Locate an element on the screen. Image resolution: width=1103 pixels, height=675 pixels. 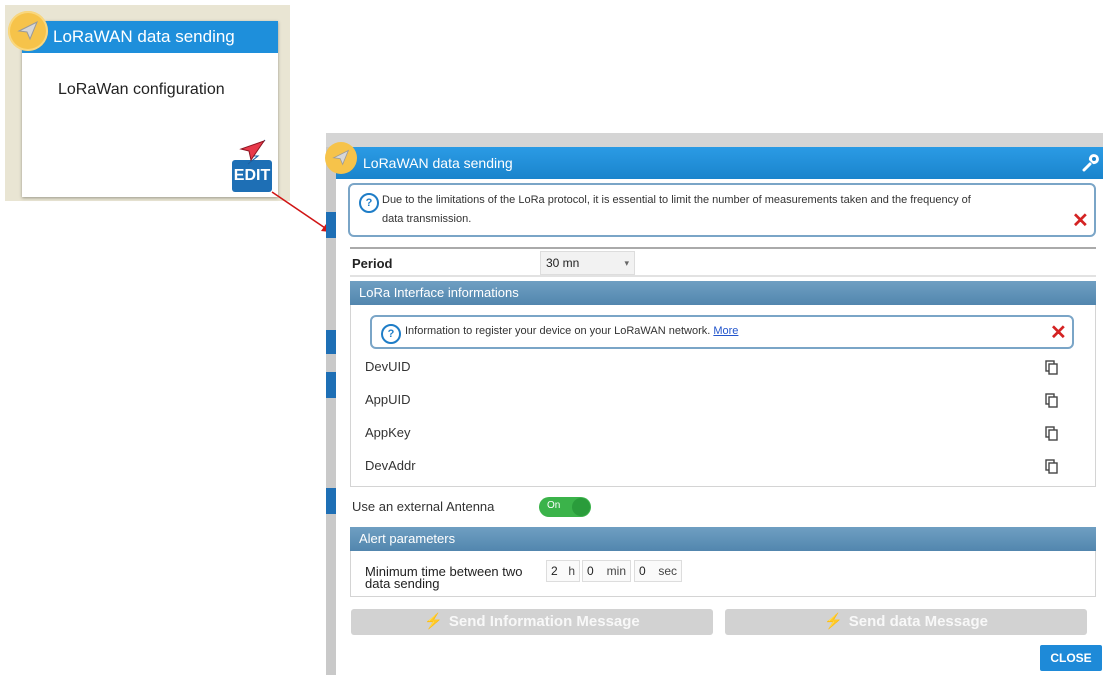
send-data-button: ⚡ Send data Message is located at coordinates (906, 622).